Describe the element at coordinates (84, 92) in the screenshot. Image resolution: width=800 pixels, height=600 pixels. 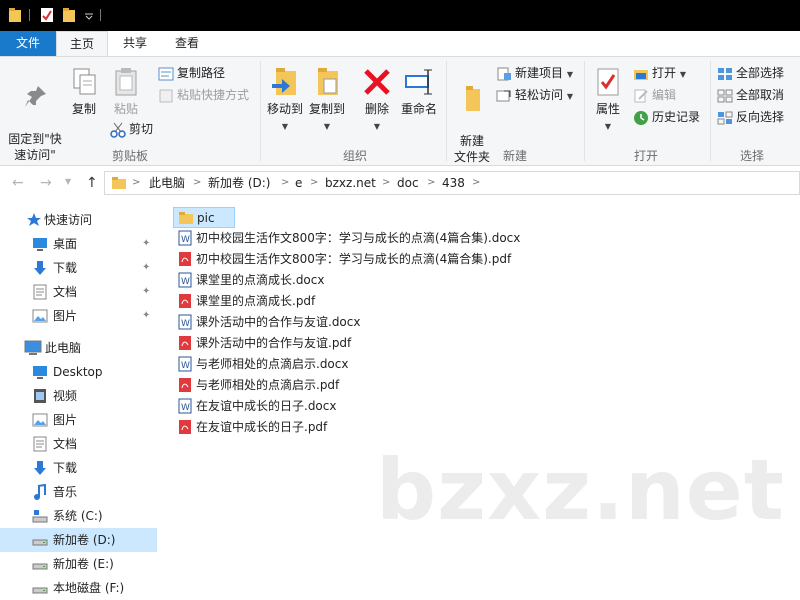
I see `copy-button: 复制` at that location.